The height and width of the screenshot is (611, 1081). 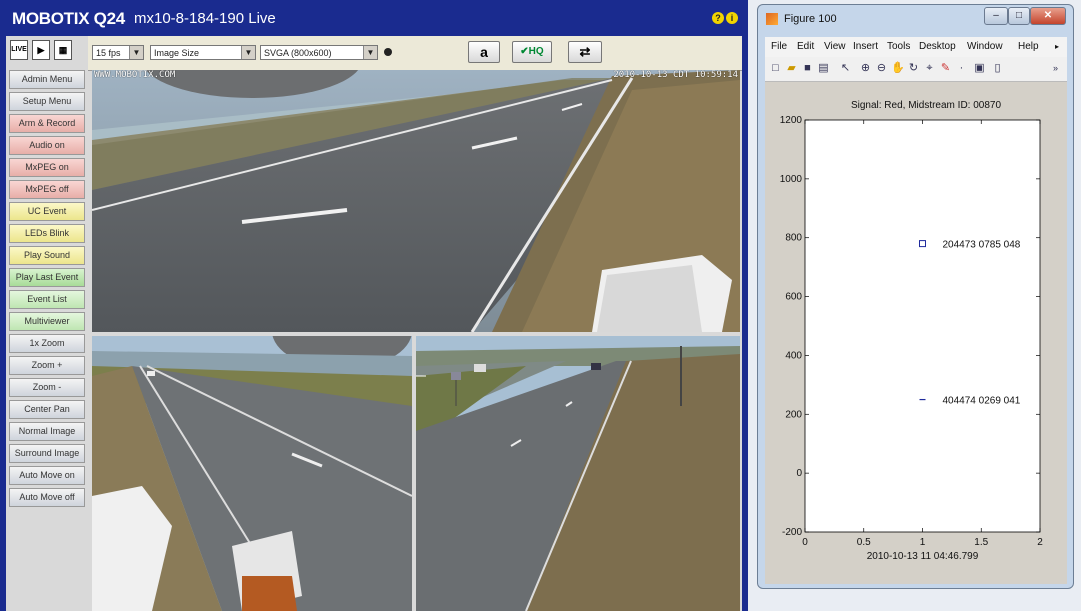 I want to click on menu-button-1x-zoom: 1x Zoom, so click(x=47, y=343).